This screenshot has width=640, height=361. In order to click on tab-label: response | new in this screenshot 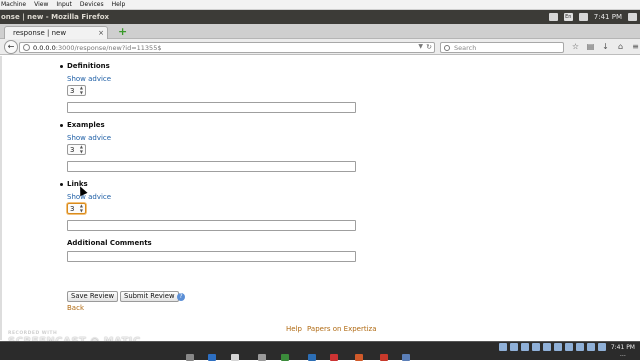, I will do `click(40, 33)`.